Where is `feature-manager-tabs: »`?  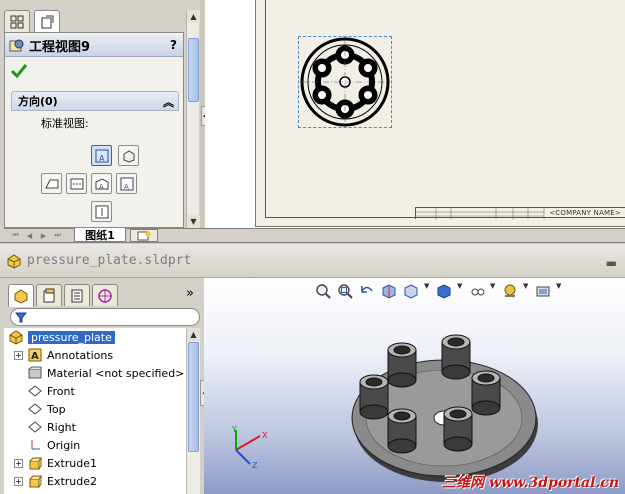 feature-manager-tabs: » is located at coordinates (102, 296).